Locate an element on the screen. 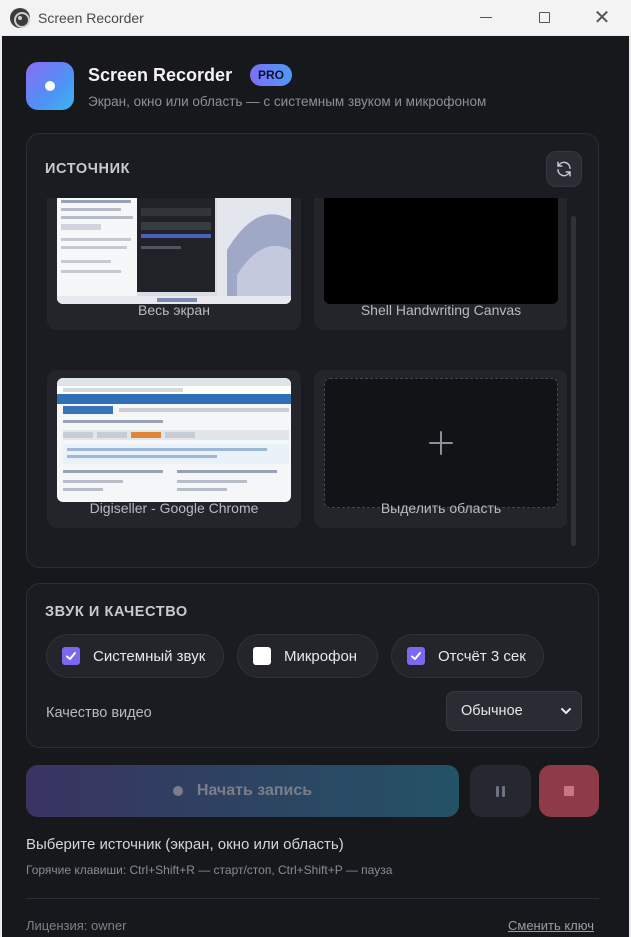 Image resolution: width=631 pixels, height=937 pixels. change-key-link: Сменить ключ is located at coordinates (551, 925).